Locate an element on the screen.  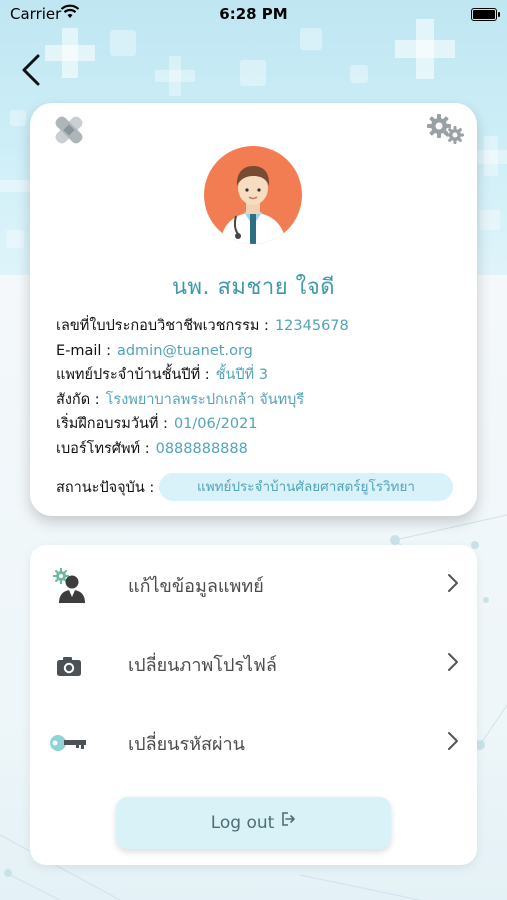
menu-item-change-photo: เปลี่ยนภาพโปรไฟล์ is located at coordinates (253, 662).